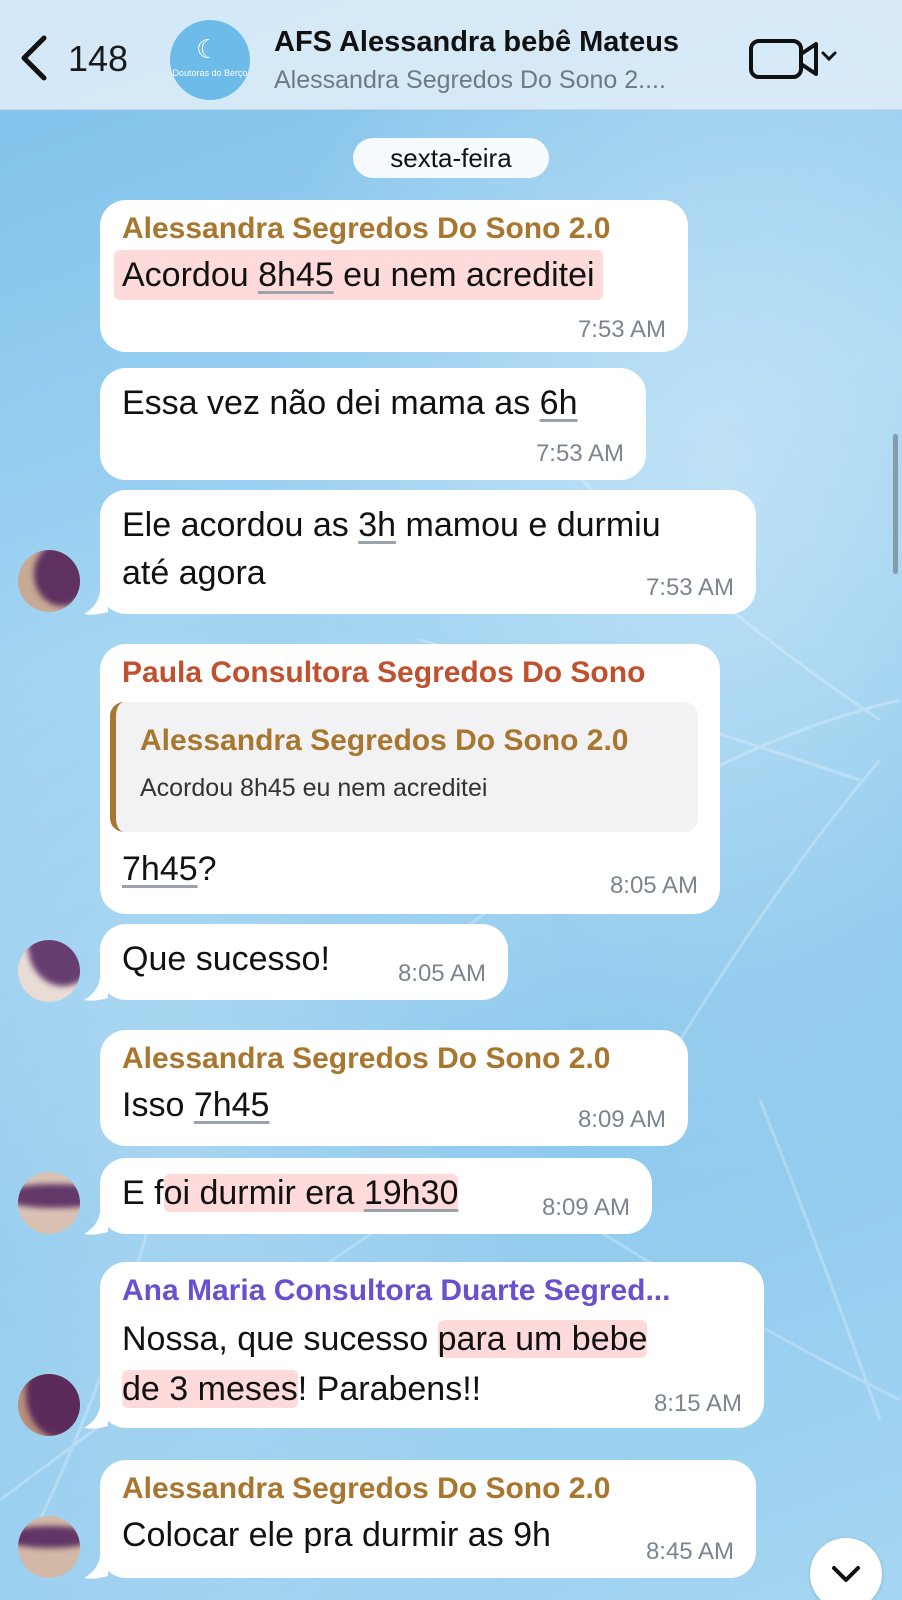  I want to click on message-text: 7h45?, so click(169, 869).